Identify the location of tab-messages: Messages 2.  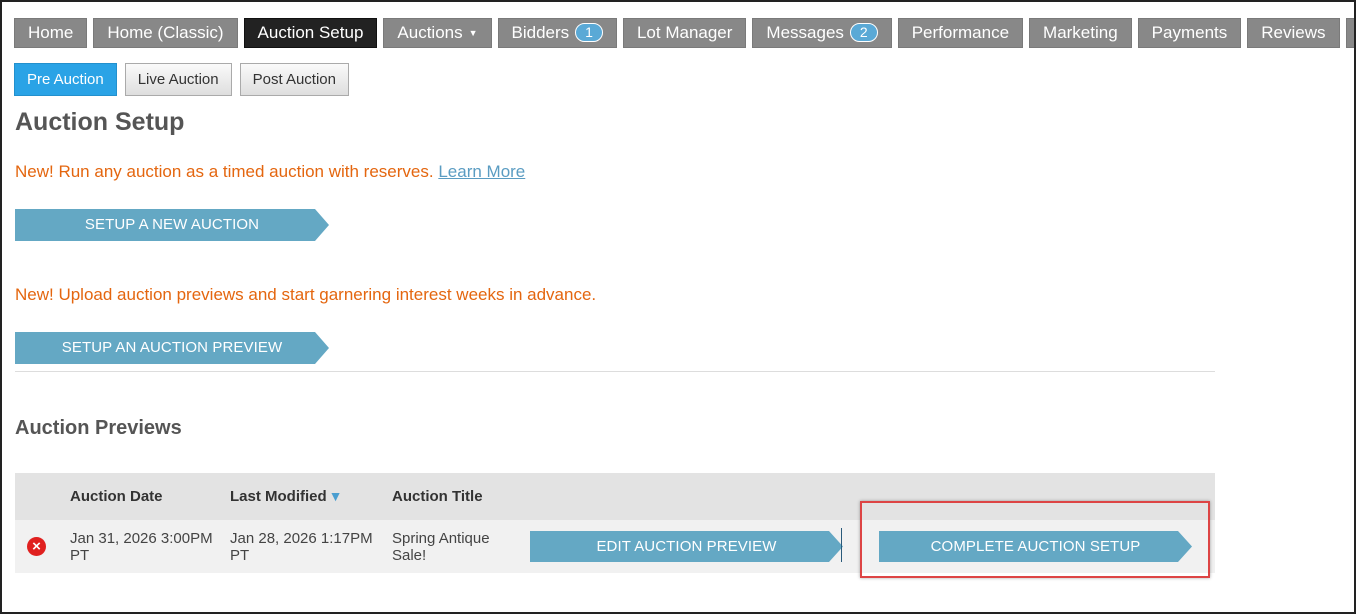
(822, 33).